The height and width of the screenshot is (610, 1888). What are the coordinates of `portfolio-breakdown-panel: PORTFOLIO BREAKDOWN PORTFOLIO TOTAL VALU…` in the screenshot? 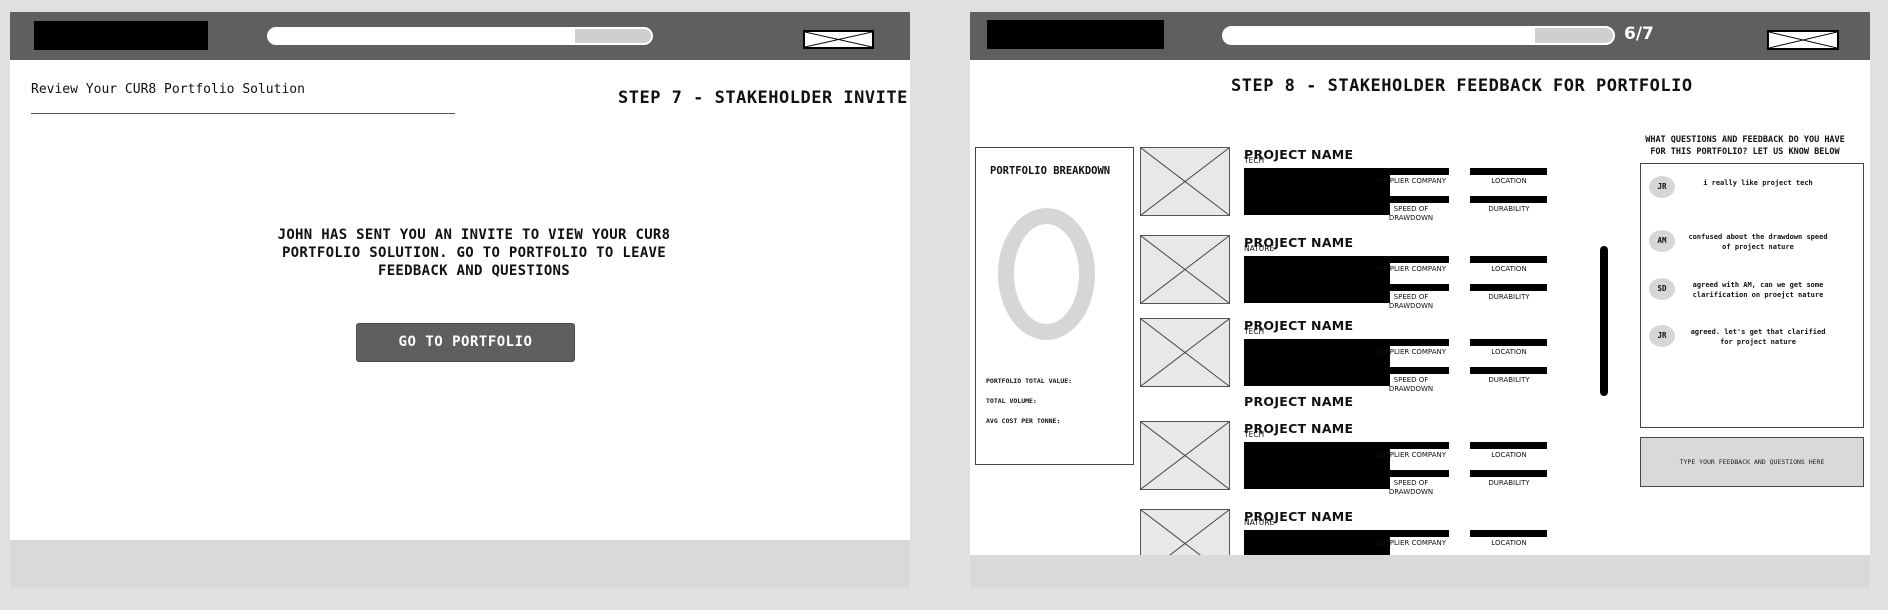 It's located at (1054, 306).